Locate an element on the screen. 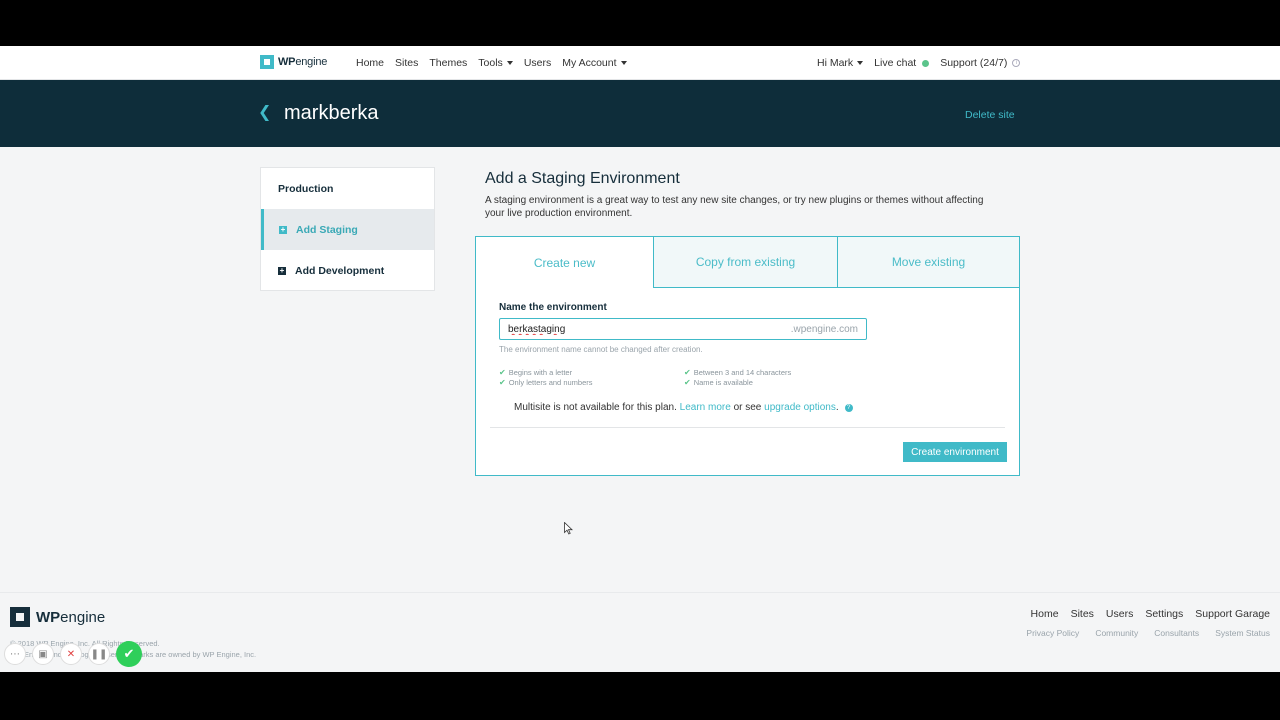 The image size is (1280, 720). close-icon: ✕ is located at coordinates (71, 654).